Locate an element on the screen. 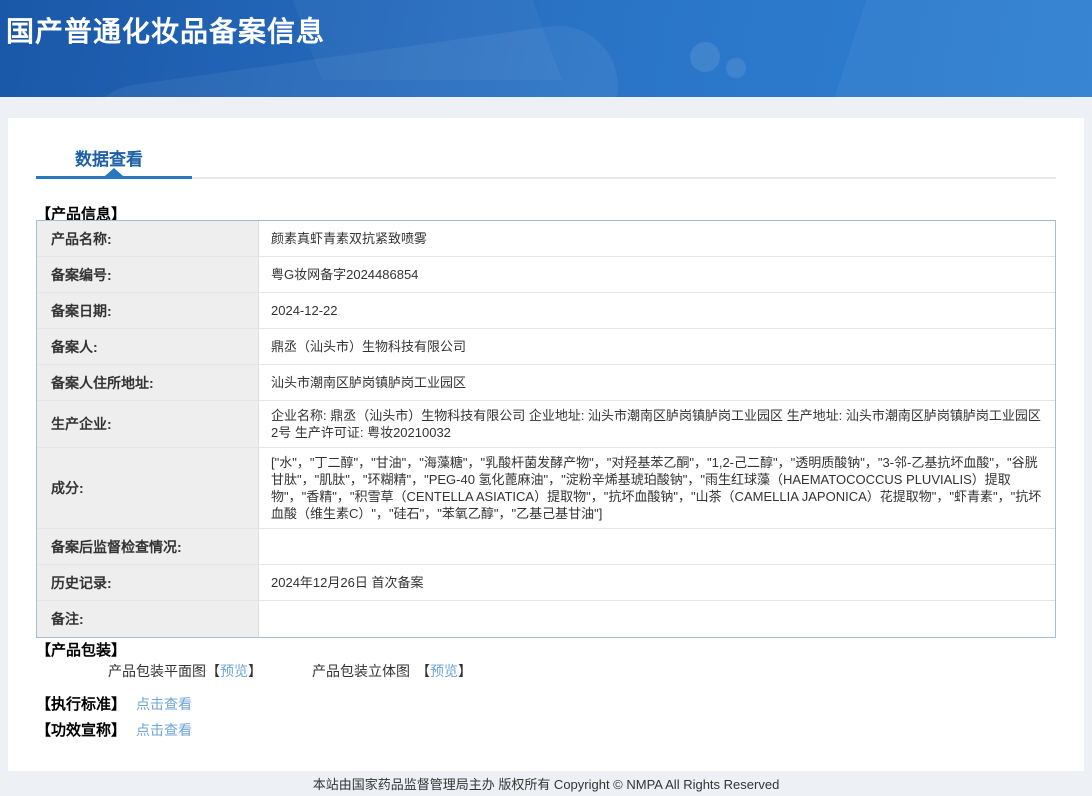  table-row: 备案人住所地址: 汕头市潮南区胪岗镇胪岗工业园区 is located at coordinates (546, 383).